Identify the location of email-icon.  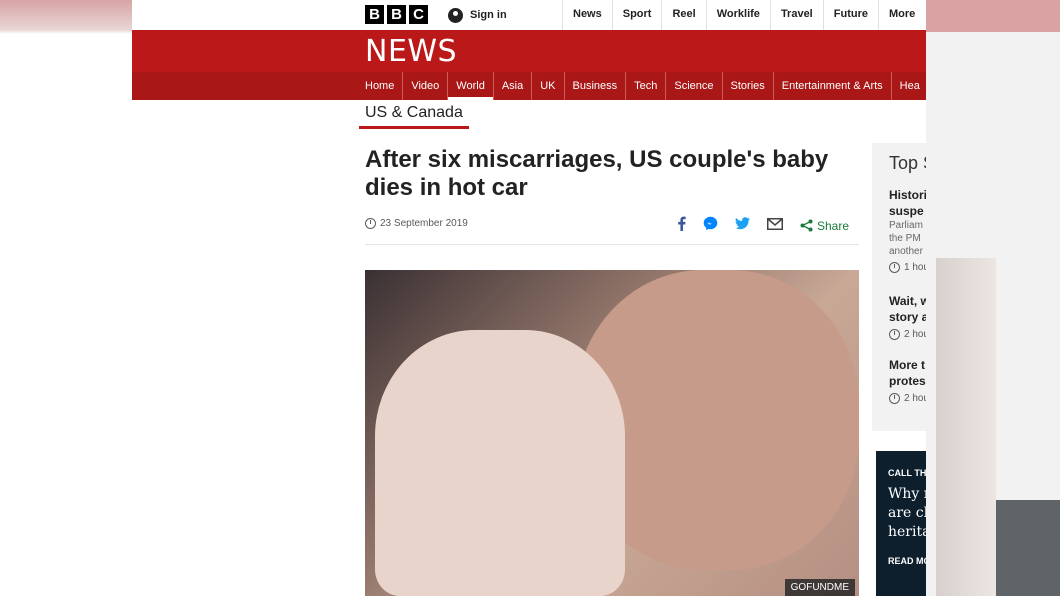
(774, 225).